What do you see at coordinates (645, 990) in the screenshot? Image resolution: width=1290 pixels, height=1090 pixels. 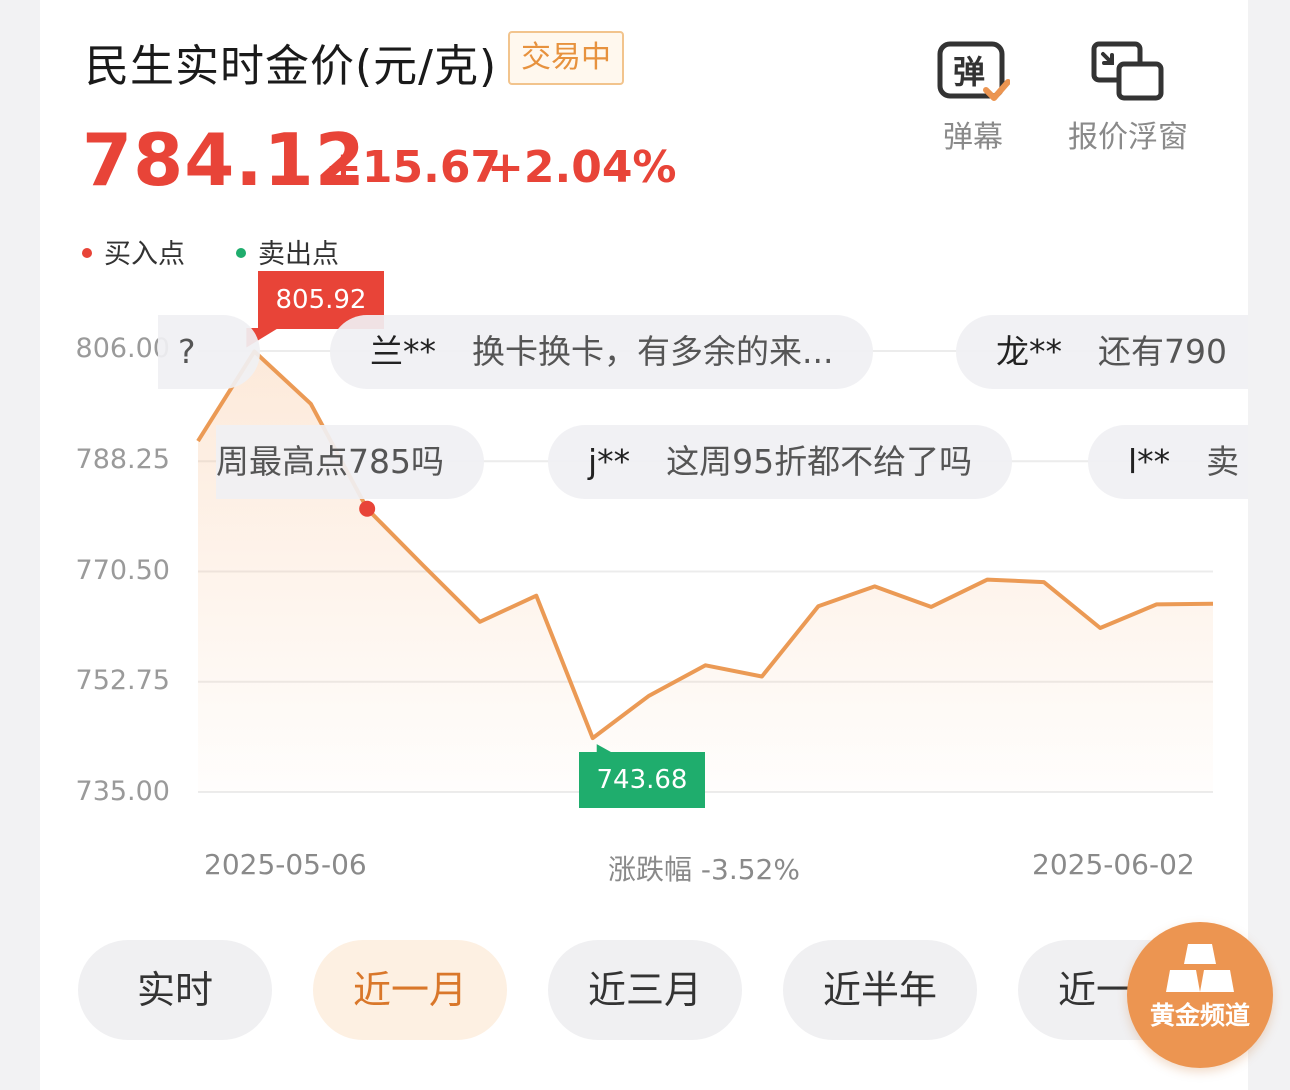 I see `tab-three-months: 近三月` at bounding box center [645, 990].